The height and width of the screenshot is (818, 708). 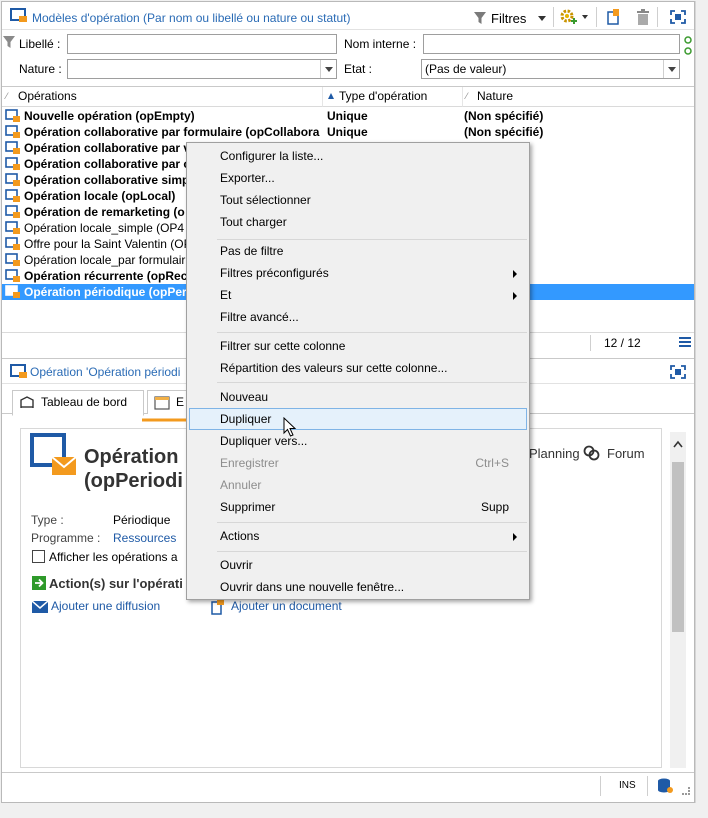 I want to click on new-folder-icon, so click(x=614, y=17).